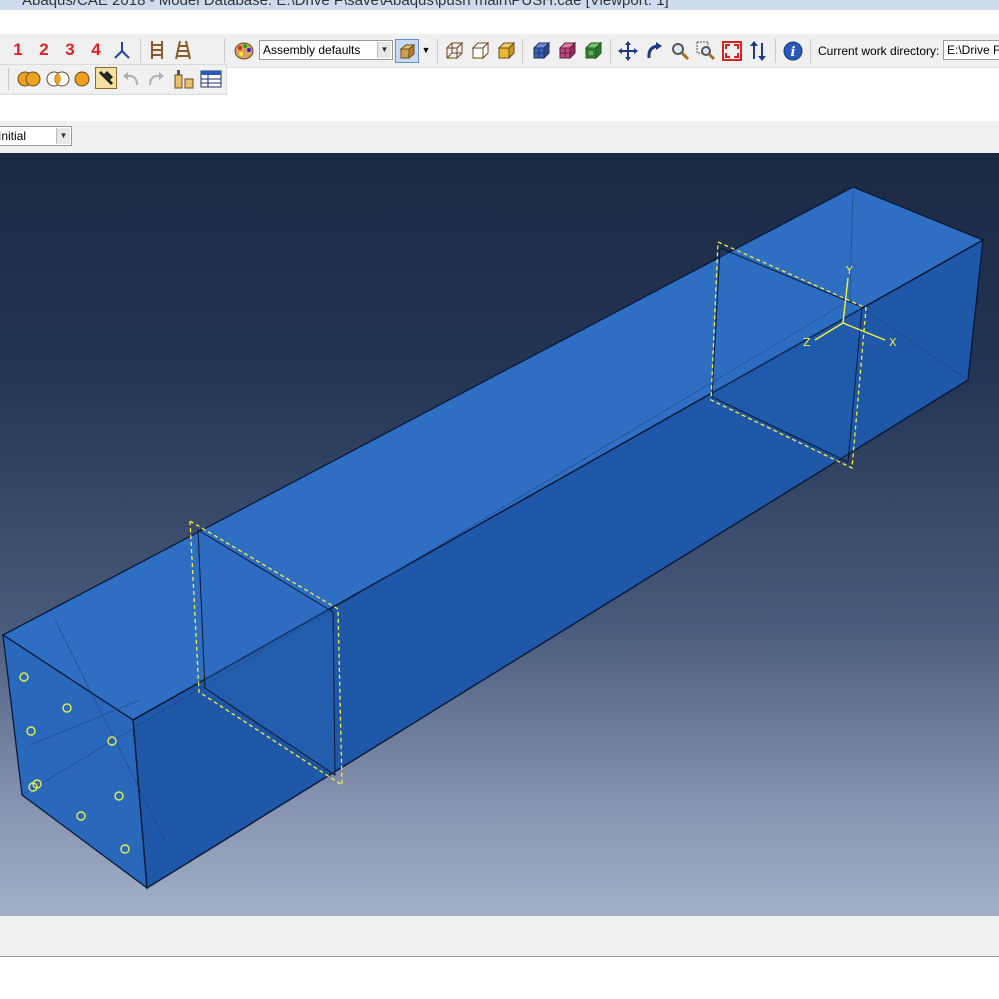 This screenshot has width=999, height=999. I want to click on ladder-perspective-icon, so click(183, 50).